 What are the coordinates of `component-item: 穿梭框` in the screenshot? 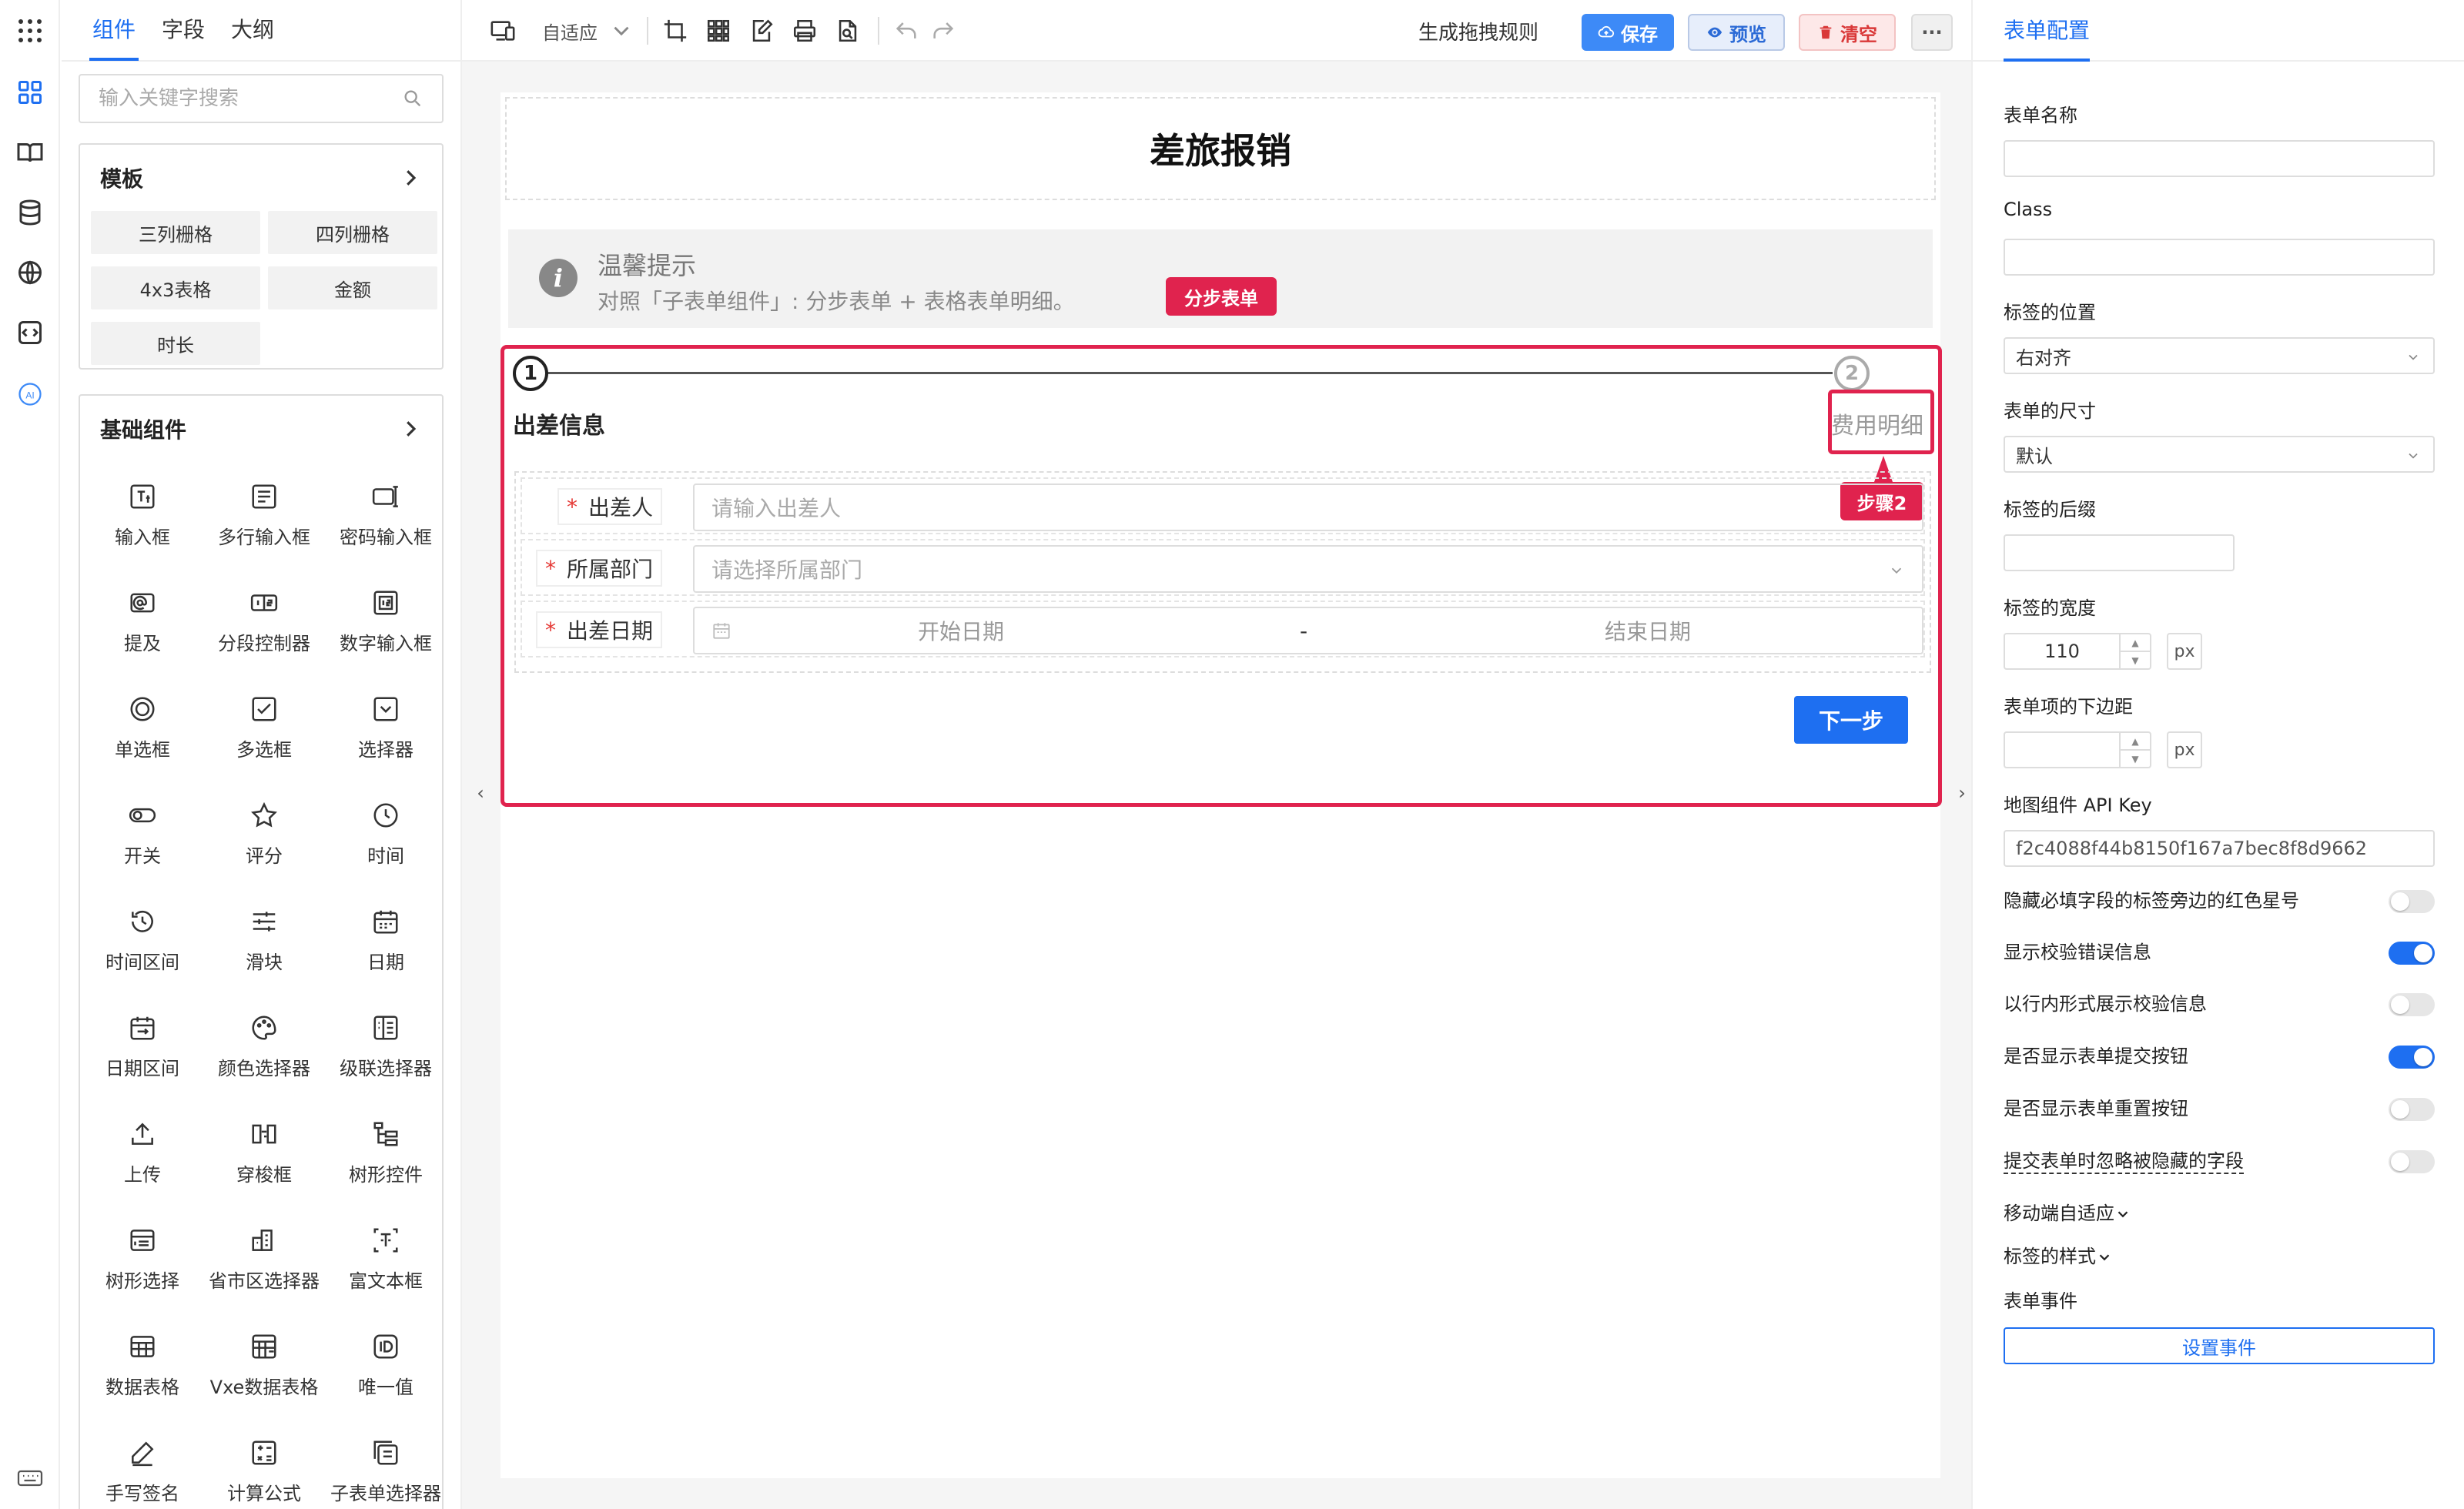 It's located at (264, 1152).